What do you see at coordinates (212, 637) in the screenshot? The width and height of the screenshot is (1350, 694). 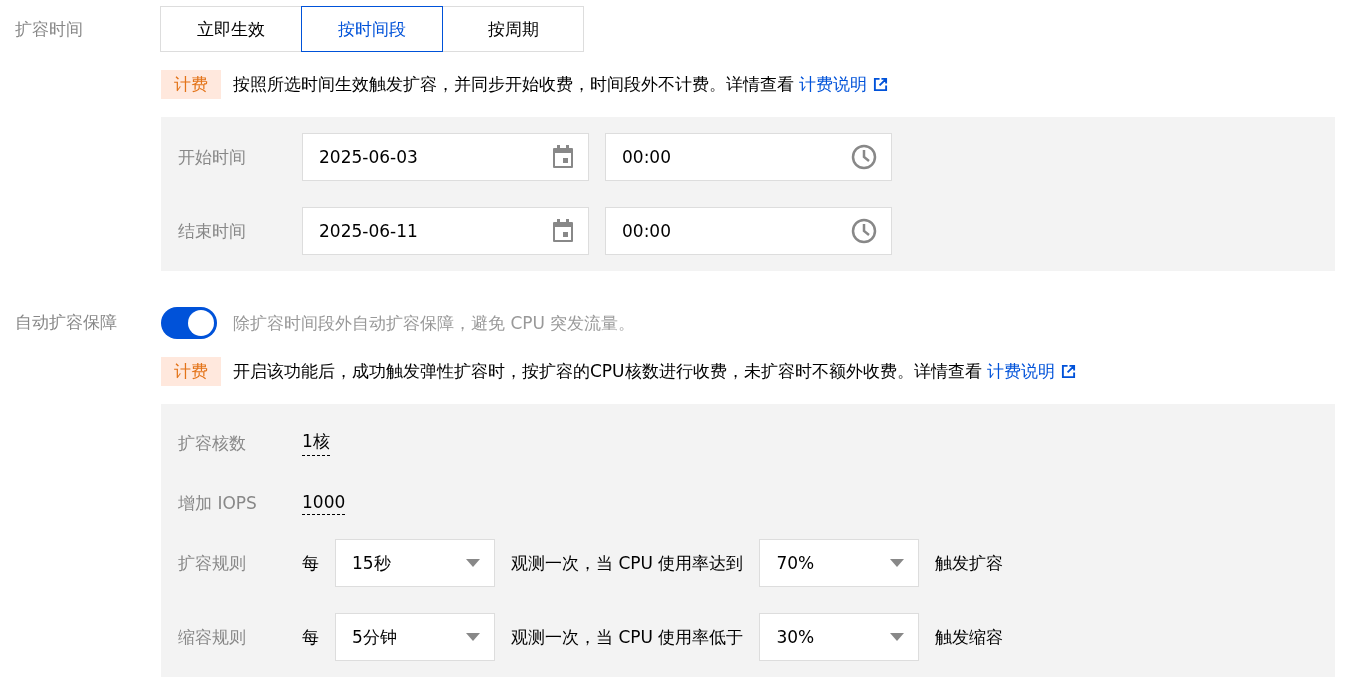 I see `field-label: 缩容规则` at bounding box center [212, 637].